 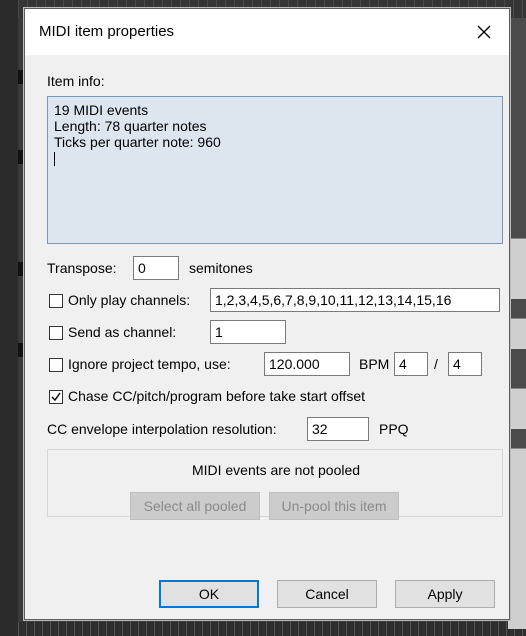 I want to click on ppq-label: PPQ, so click(x=394, y=429).